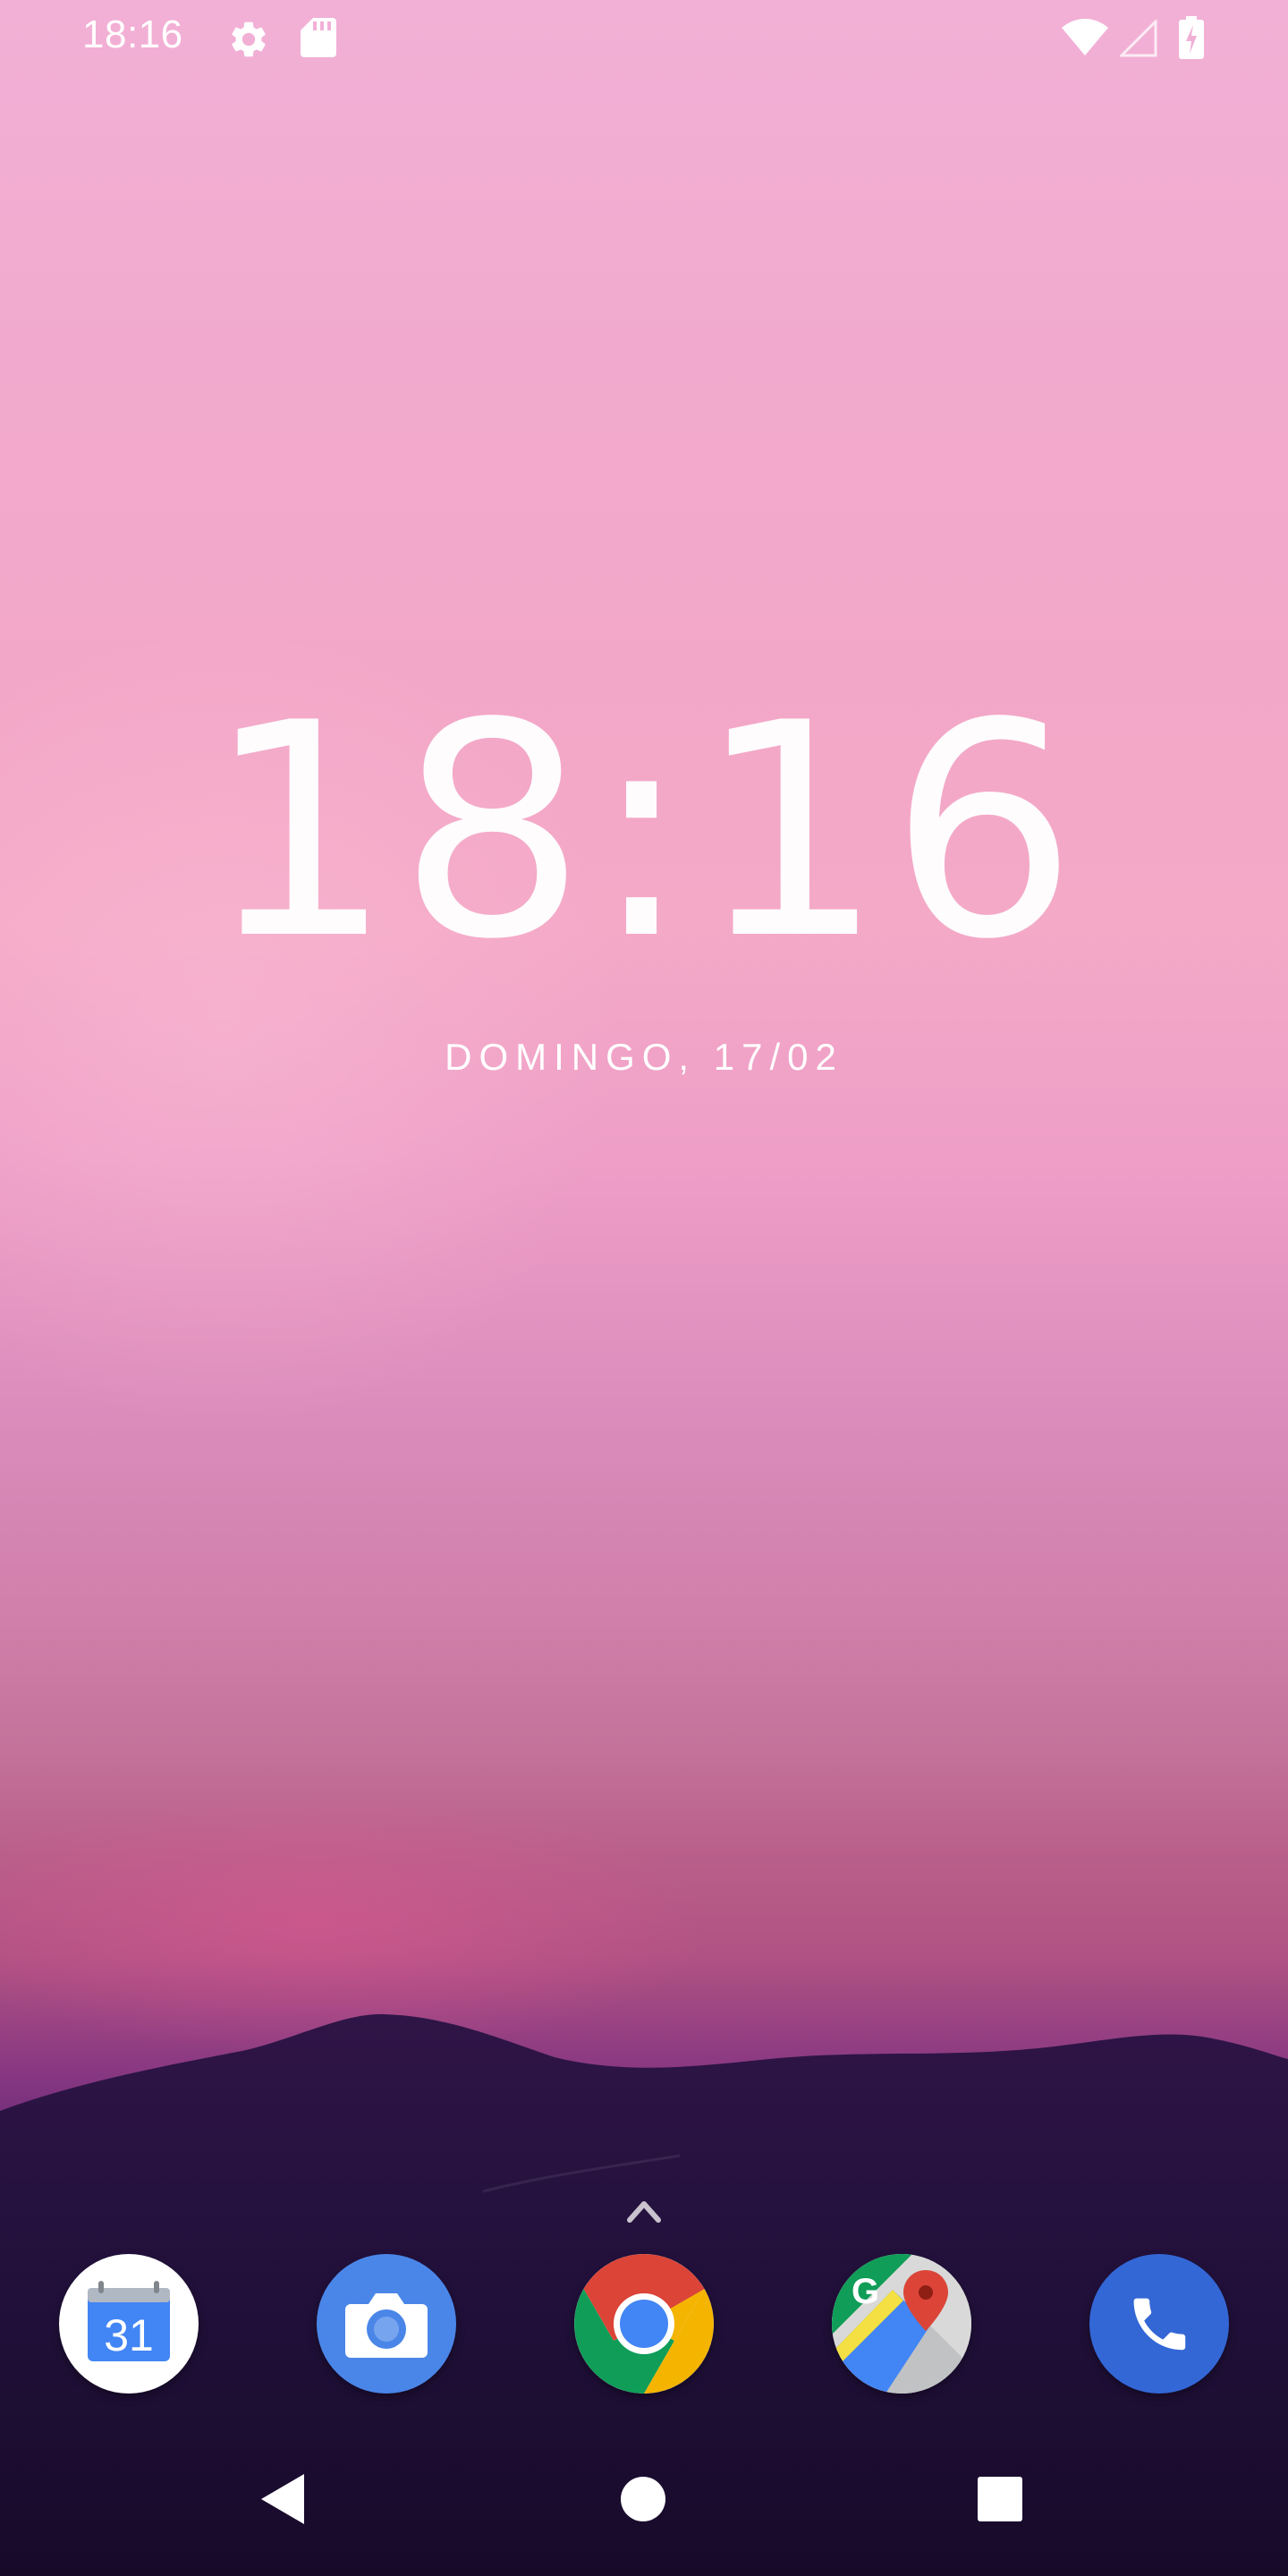 The height and width of the screenshot is (2576, 1288). I want to click on calendar-app-icon: 31, so click(129, 2324).